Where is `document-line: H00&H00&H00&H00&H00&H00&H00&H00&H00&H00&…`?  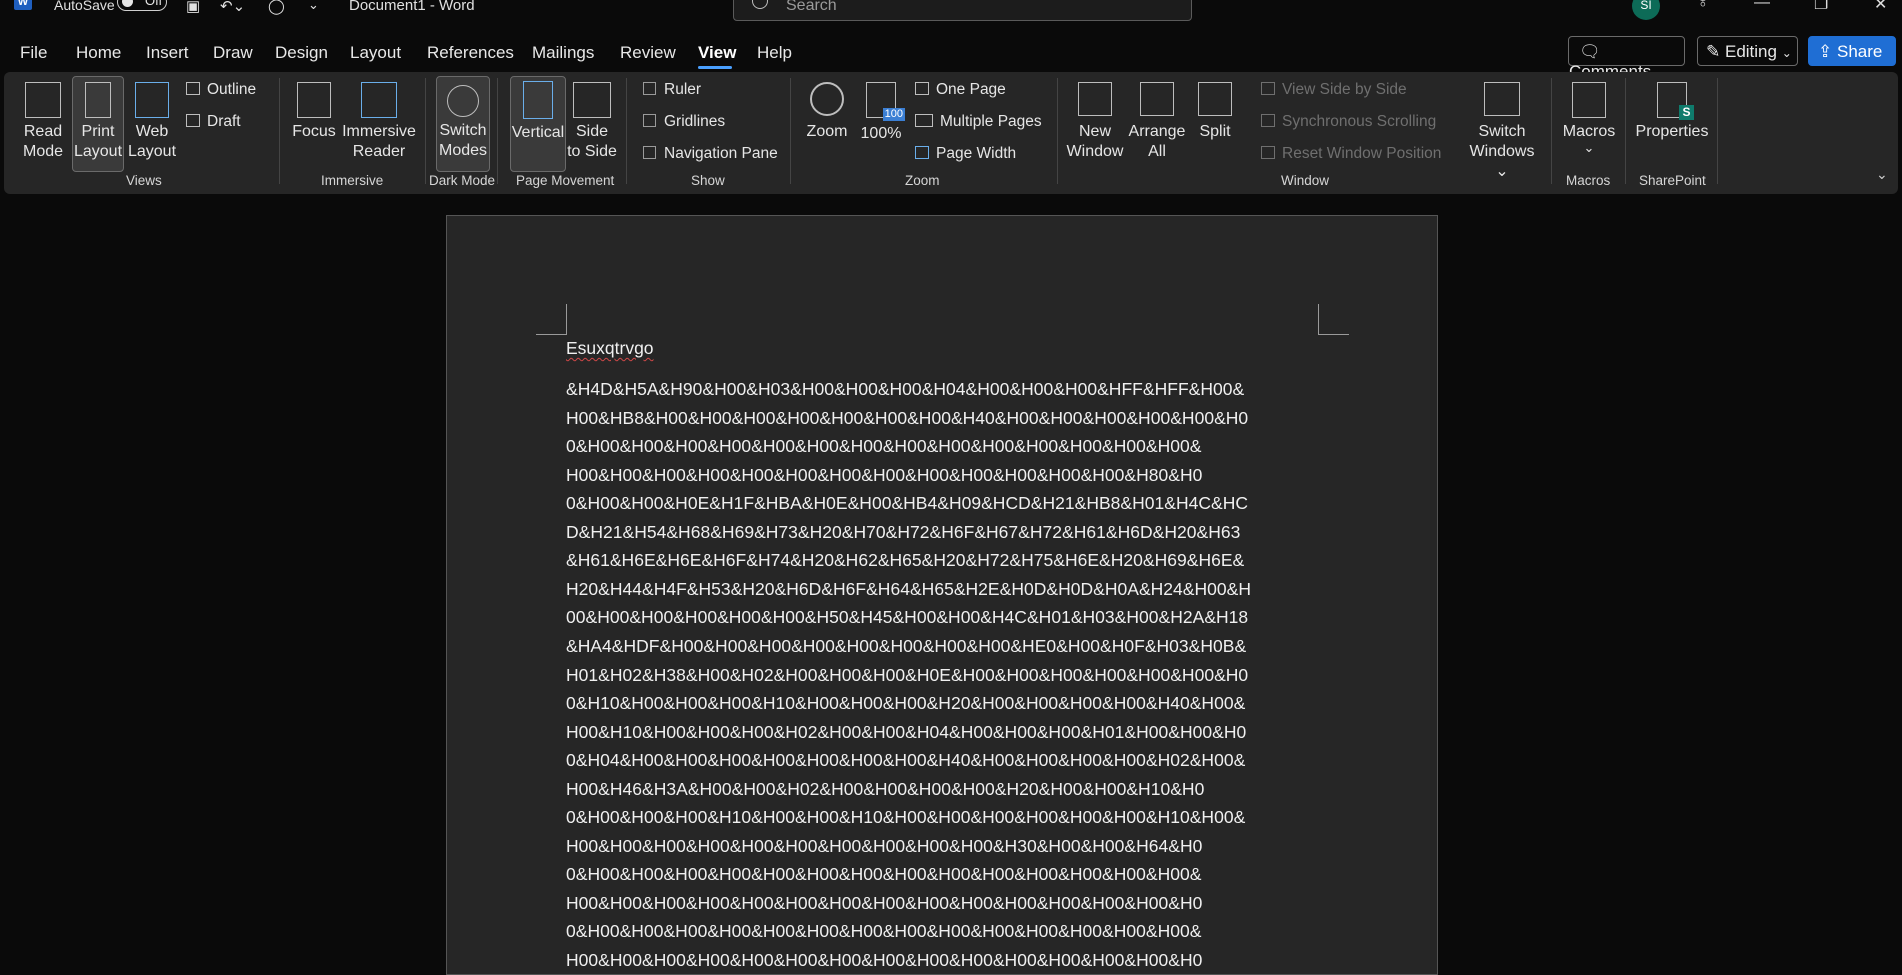
document-line: H00&H00&H00&H00&H00&H00&H00&H00&H00&H00&… is located at coordinates (884, 845).